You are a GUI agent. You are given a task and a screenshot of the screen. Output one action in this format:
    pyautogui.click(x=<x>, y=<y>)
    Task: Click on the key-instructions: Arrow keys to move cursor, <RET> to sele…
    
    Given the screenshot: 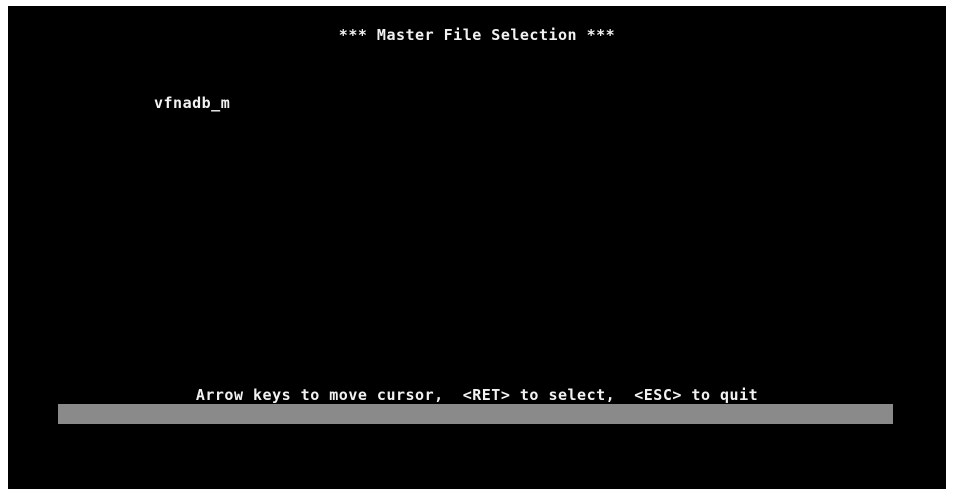 What is the action you would take?
    pyautogui.click(x=477, y=395)
    